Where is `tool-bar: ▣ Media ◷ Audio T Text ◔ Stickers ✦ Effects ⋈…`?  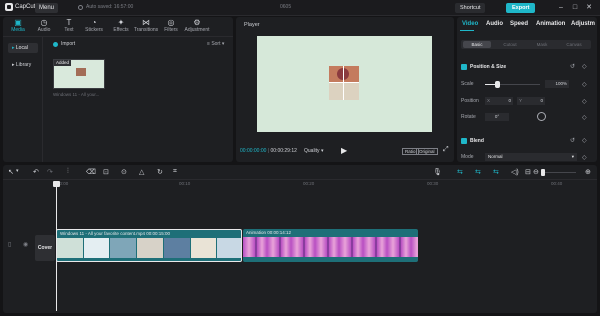 tool-bar: ▣ Media ◷ Audio T Text ◔ Stickers ✦ Effects ⋈… is located at coordinates (118, 27).